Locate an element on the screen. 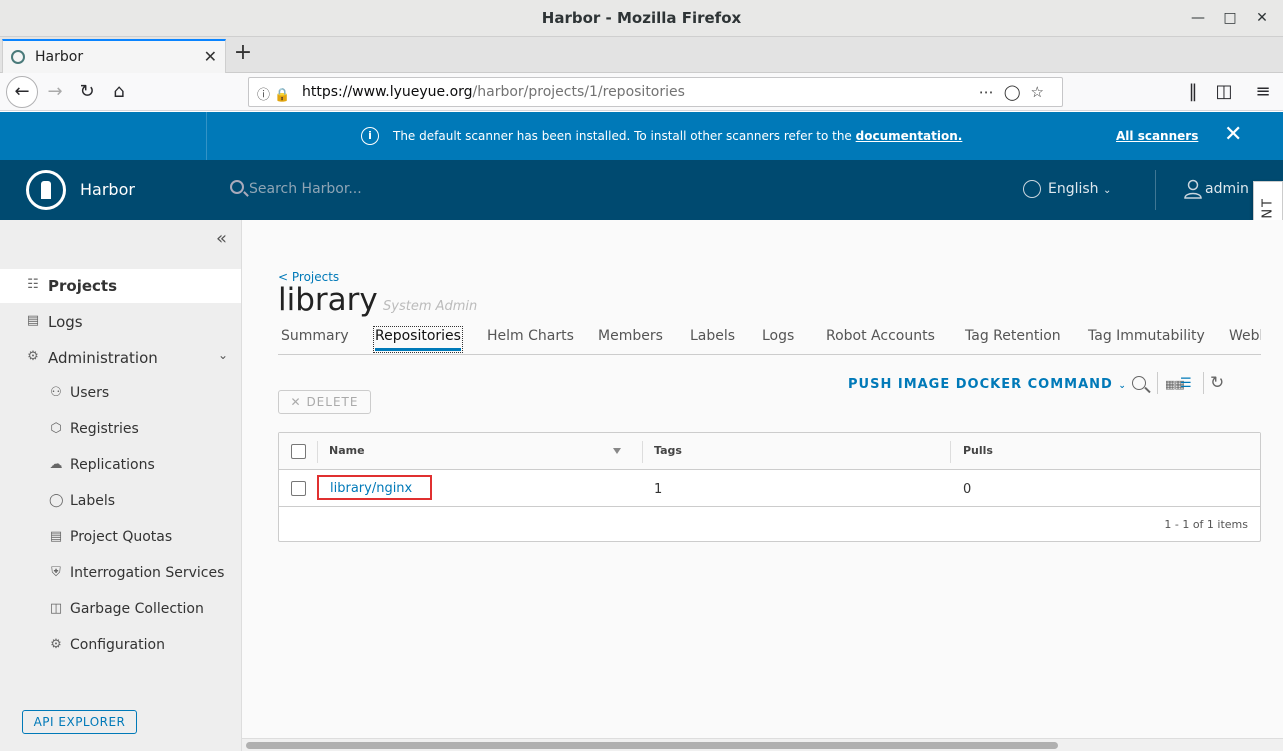  tab-logs: Logs is located at coordinates (778, 336).